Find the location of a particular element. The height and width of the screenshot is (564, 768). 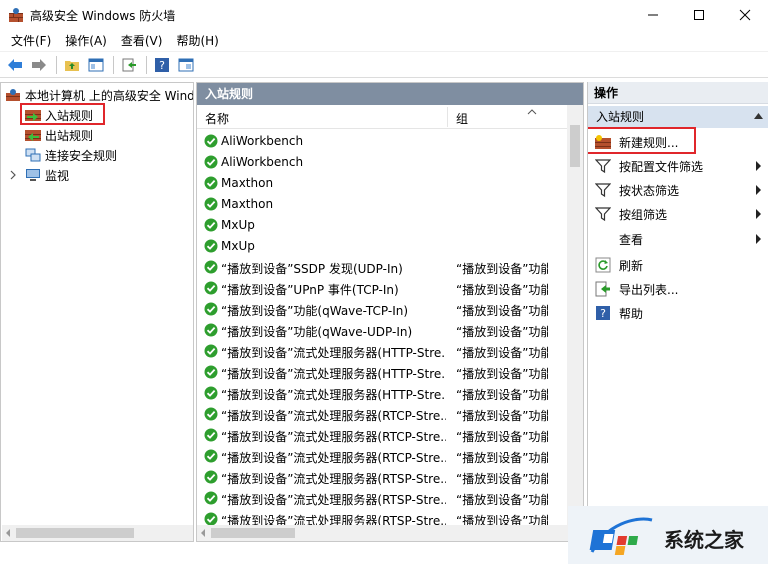

menu-file: 文件(F) is located at coordinates (31, 41).